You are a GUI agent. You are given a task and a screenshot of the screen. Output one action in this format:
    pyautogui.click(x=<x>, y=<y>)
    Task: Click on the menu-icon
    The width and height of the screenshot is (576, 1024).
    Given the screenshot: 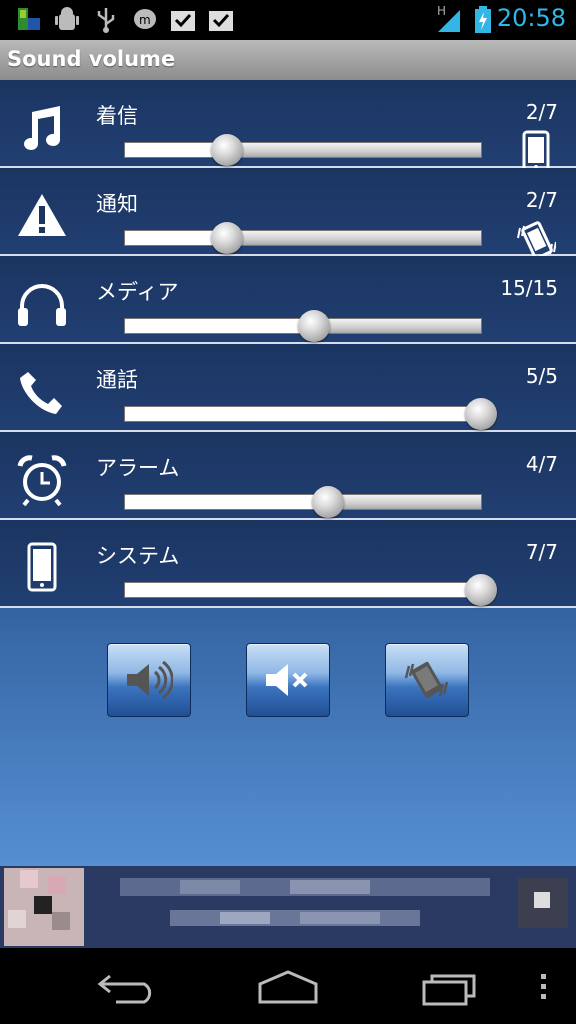 What is the action you would take?
    pyautogui.click(x=544, y=987)
    